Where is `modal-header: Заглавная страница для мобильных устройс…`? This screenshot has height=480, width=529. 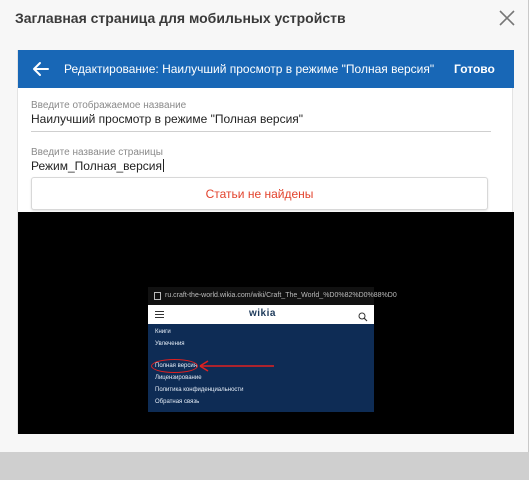 modal-header: Заглавная страница для мобильных устройс… is located at coordinates (264, 18).